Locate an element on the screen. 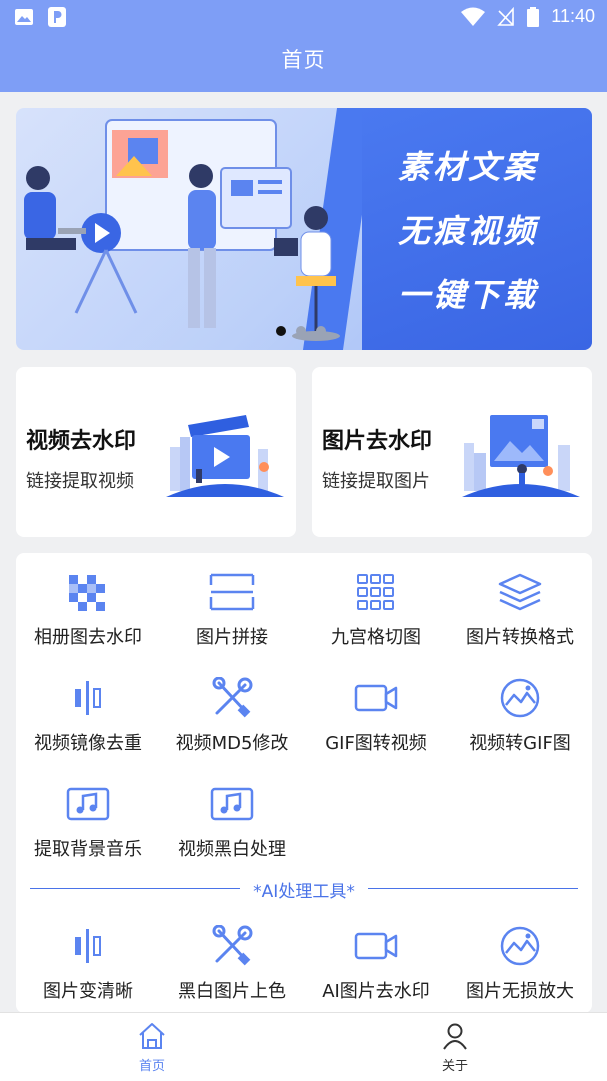 This screenshot has height=1081, width=607. tool-ai-watermark: AI图片去水印 is located at coordinates (376, 957).